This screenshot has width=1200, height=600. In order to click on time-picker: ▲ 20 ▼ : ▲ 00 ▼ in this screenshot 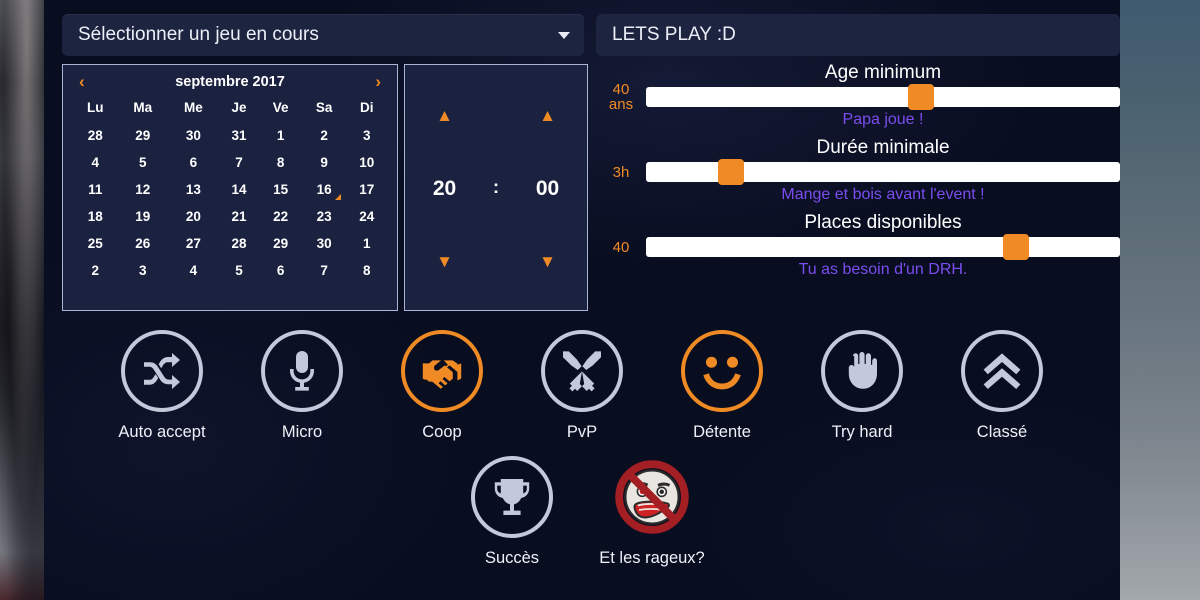, I will do `click(496, 187)`.